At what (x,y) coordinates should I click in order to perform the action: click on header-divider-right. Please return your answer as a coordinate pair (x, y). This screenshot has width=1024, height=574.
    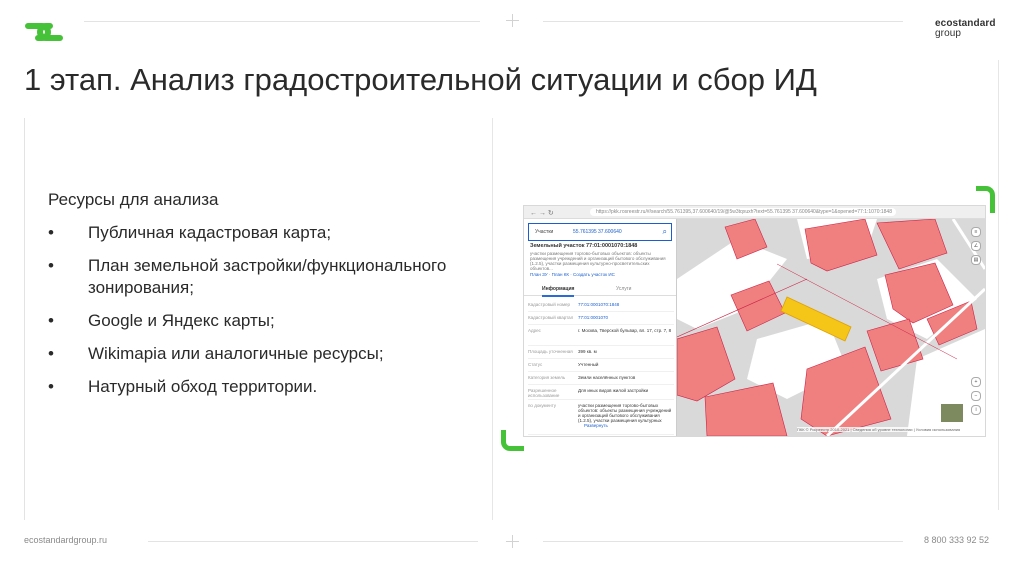
    Looking at the image, I should click on (723, 21).